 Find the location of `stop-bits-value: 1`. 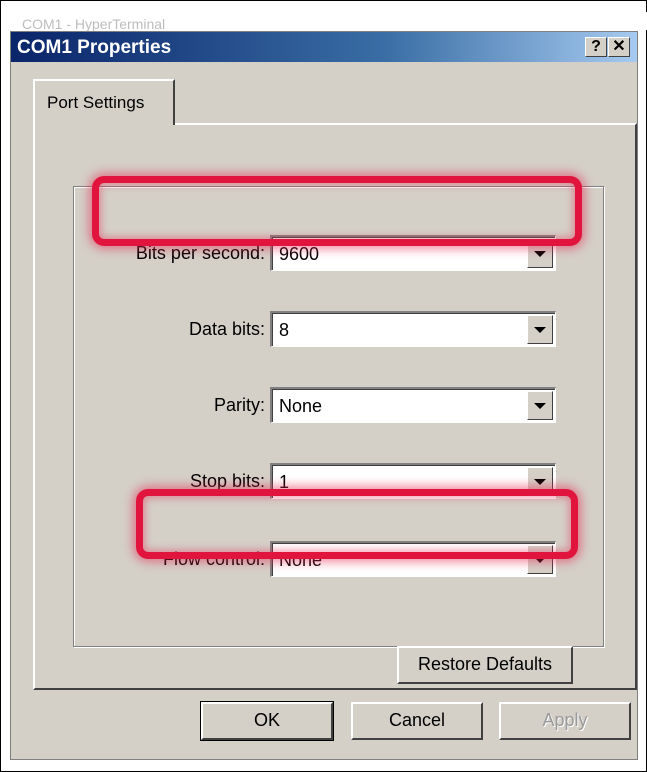

stop-bits-value: 1 is located at coordinates (284, 482).